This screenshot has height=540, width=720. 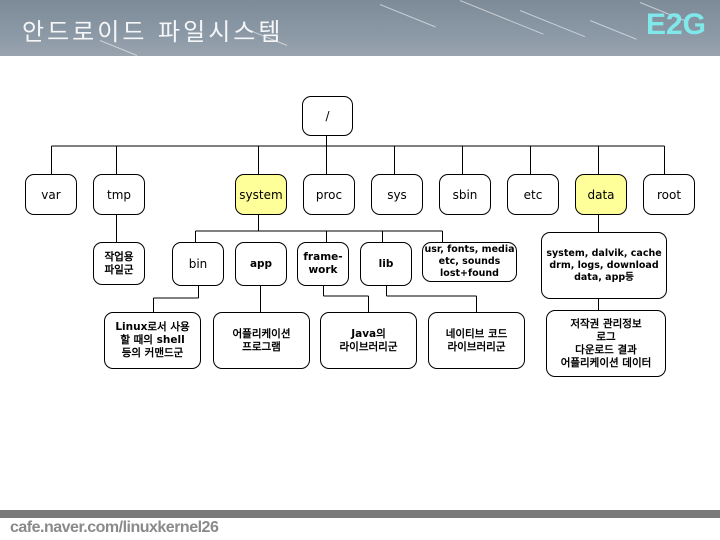 I want to click on footer-divider, so click(x=360, y=514).